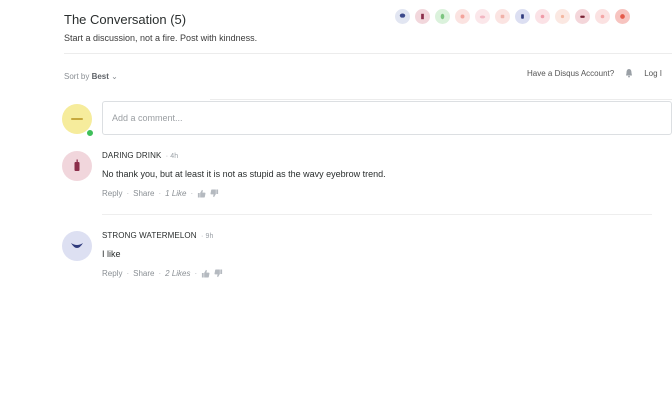 This screenshot has height=402, width=672. Describe the element at coordinates (209, 236) in the screenshot. I see `comment-time: 9h` at that location.